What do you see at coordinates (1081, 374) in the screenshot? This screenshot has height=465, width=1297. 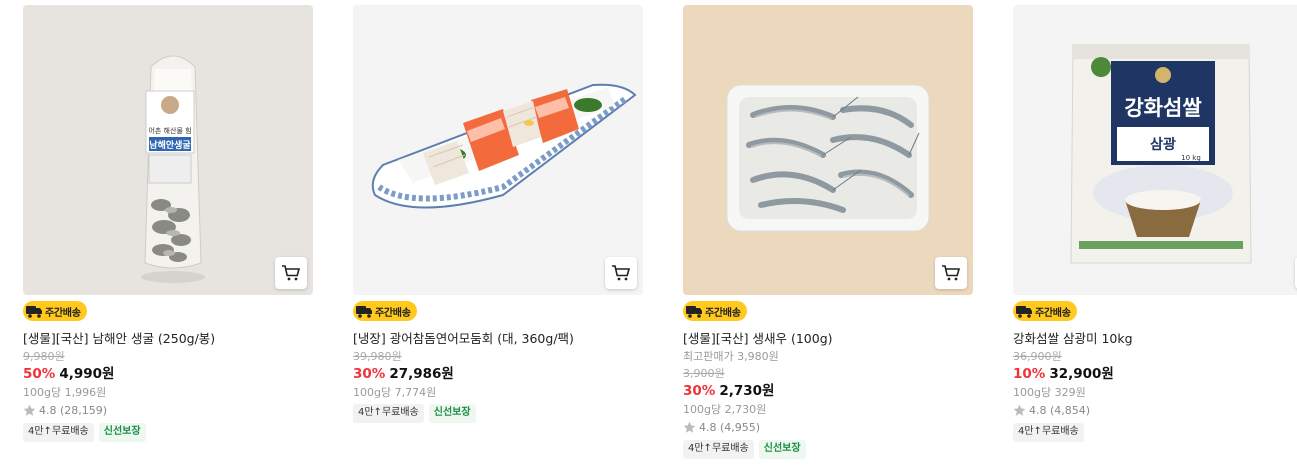 I see `sale-price: 32,900원` at bounding box center [1081, 374].